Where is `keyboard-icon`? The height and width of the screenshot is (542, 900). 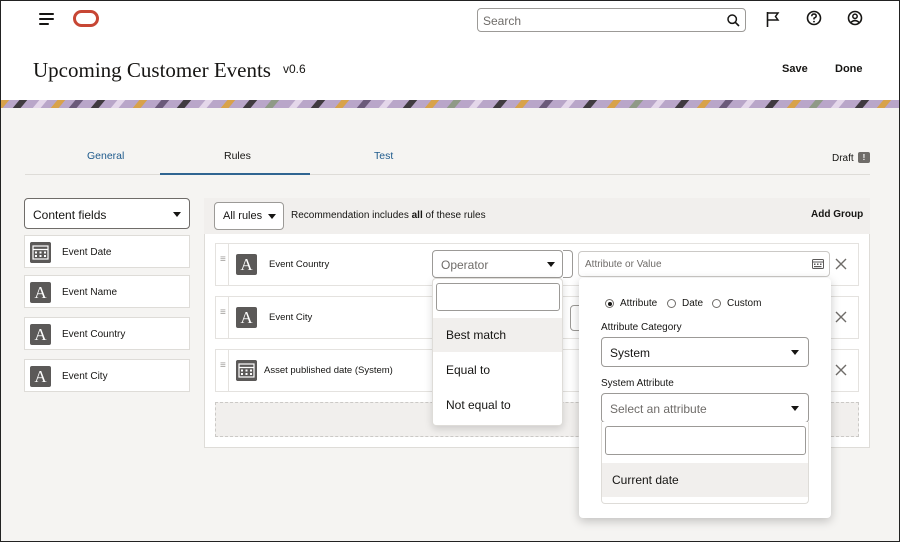
keyboard-icon is located at coordinates (818, 264).